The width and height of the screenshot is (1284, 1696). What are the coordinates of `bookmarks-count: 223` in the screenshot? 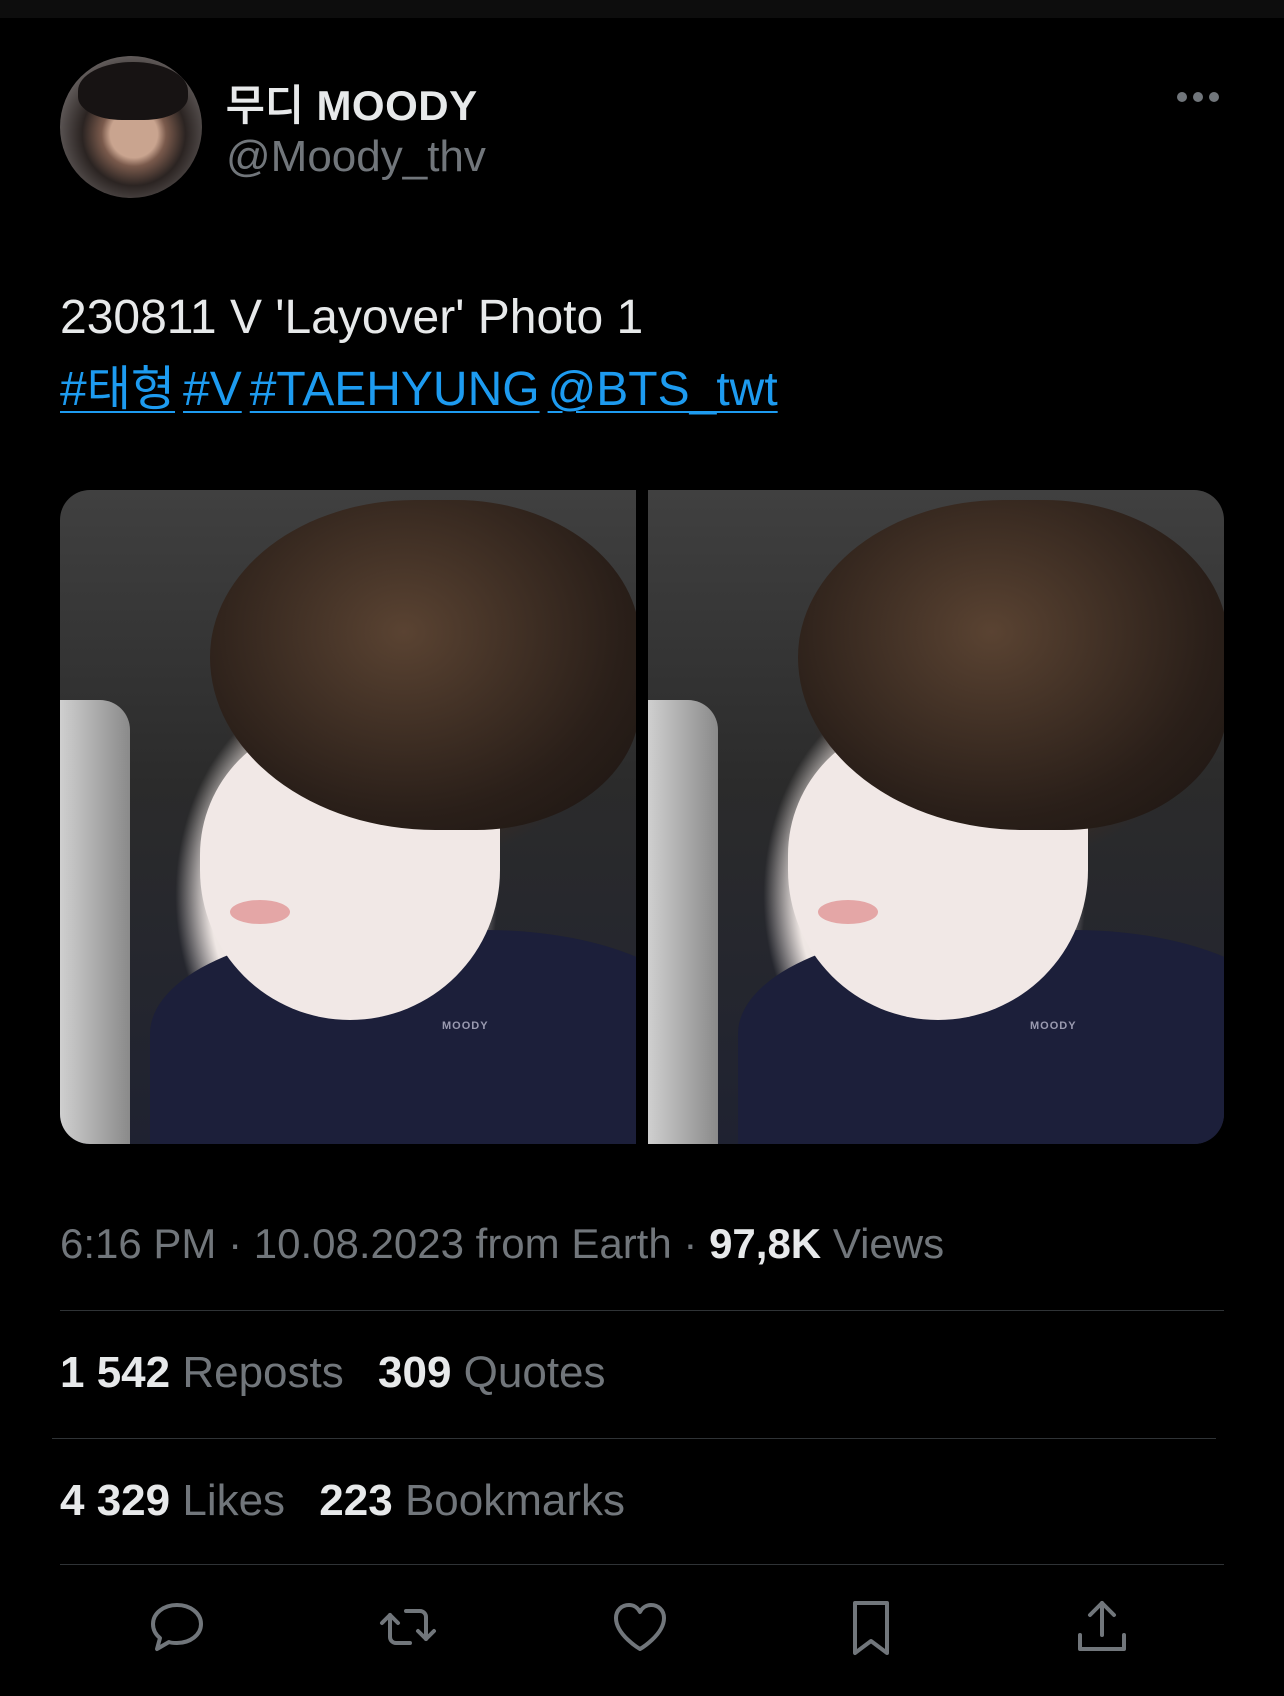 It's located at (356, 1500).